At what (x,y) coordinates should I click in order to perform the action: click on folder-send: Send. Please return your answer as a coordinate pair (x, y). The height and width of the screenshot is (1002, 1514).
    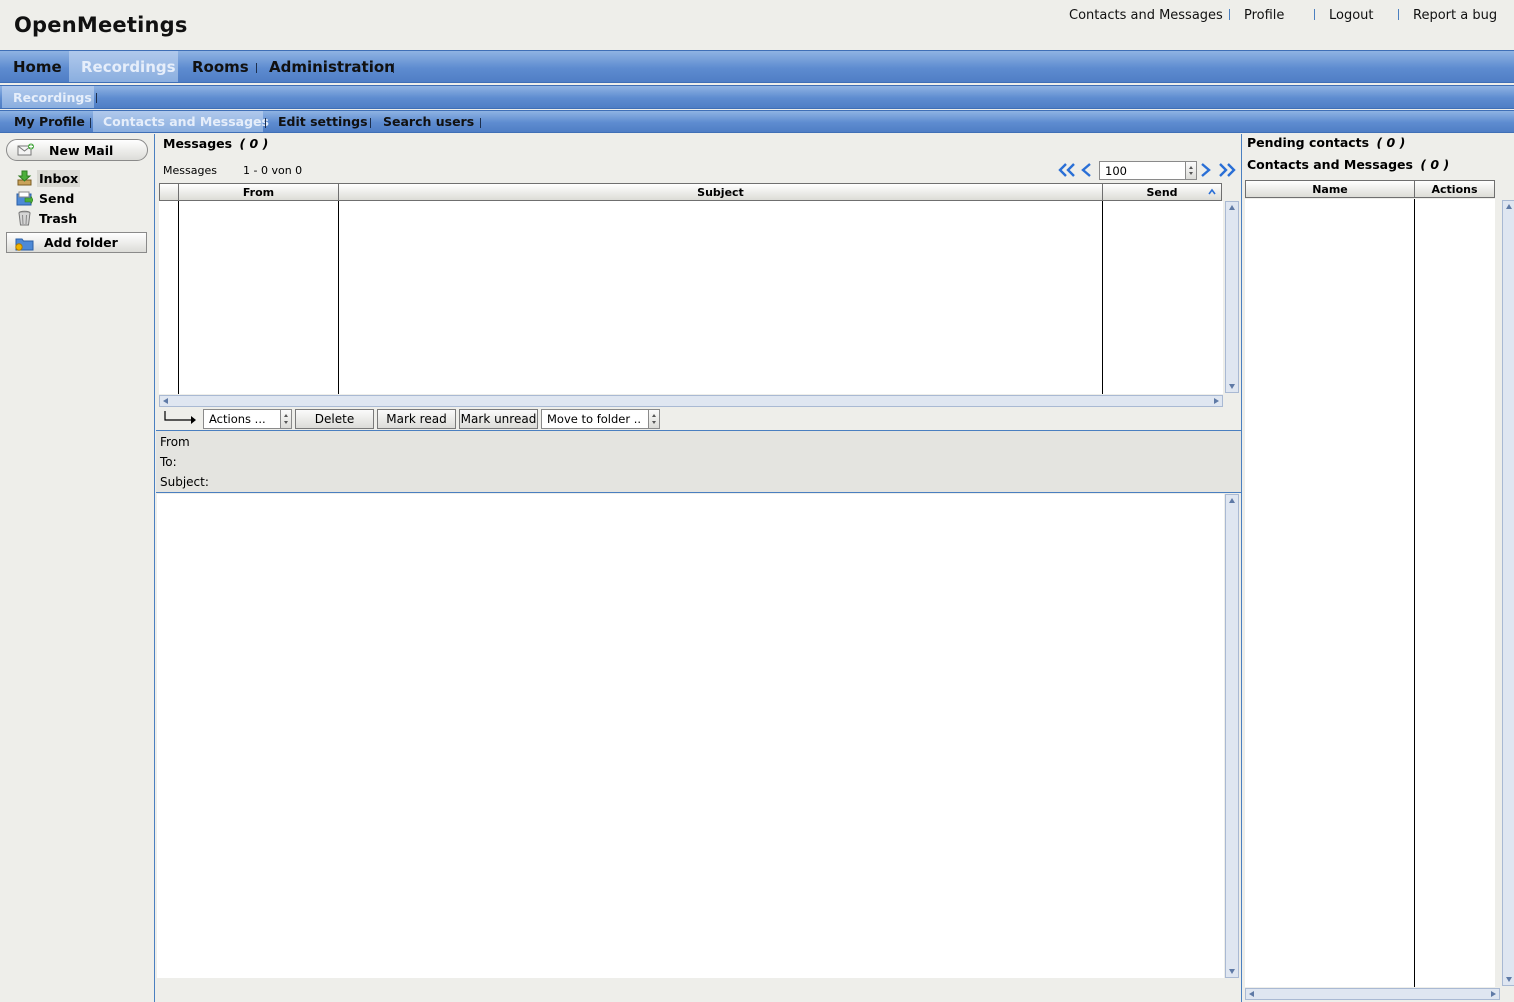
    Looking at the image, I should click on (46, 198).